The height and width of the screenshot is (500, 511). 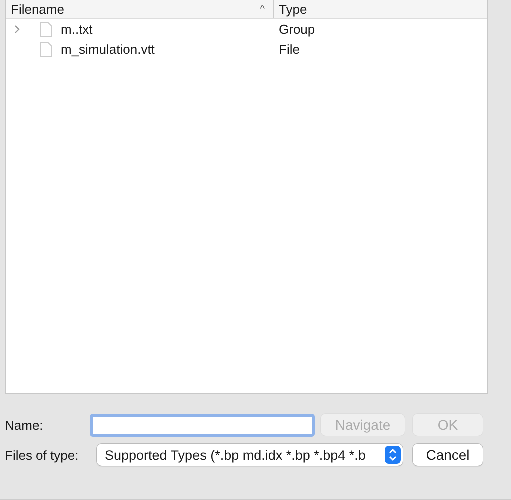 I want to click on file-type-dropdown: Supported Types (*.bp md.idx *.bp *.bp4 *.b, so click(x=250, y=455).